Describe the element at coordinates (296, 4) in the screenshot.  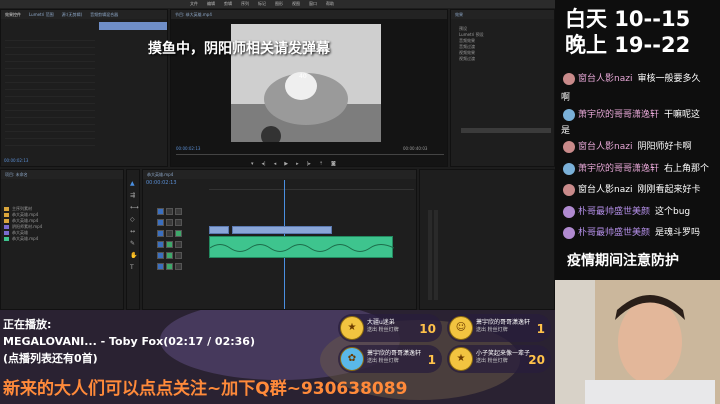
I see `menu-view: 视图` at that location.